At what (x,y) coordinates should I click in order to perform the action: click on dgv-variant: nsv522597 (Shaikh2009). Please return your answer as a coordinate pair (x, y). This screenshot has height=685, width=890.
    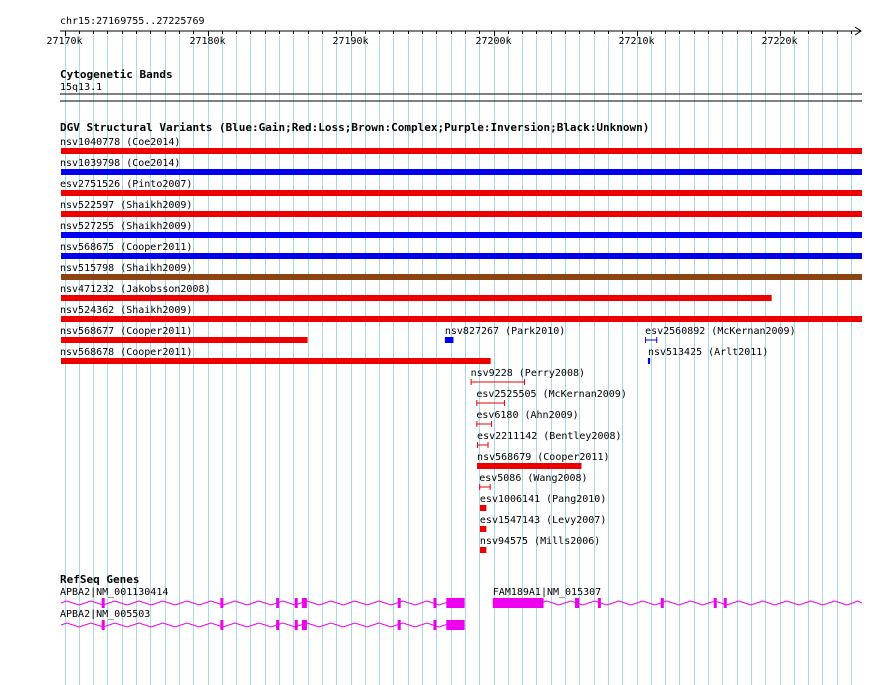
    Looking at the image, I should click on (461, 208).